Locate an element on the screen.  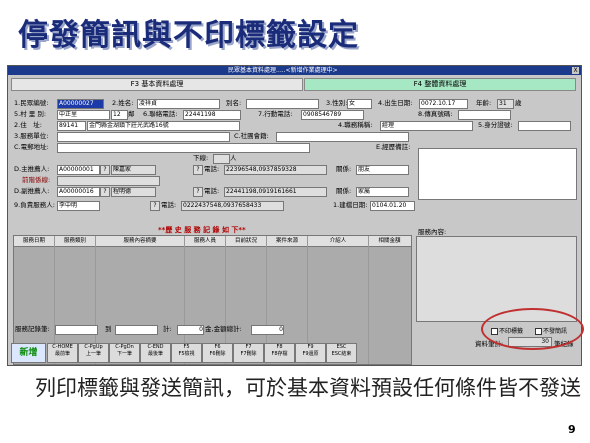
introducer-relation: 朋友 is located at coordinates (382, 170).